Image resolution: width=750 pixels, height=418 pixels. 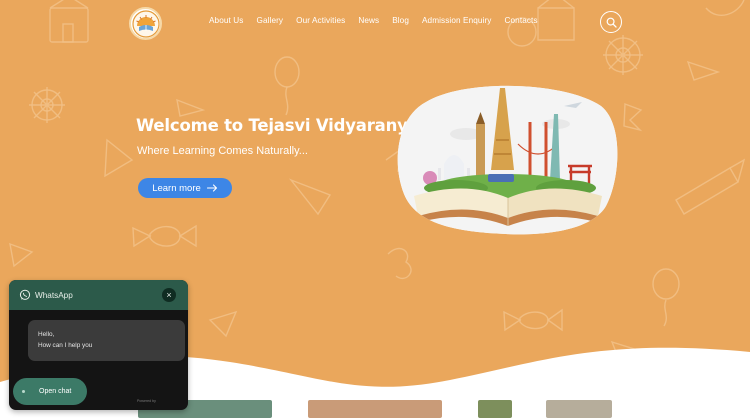 I want to click on whatsapp-close-button: ×, so click(x=169, y=295).